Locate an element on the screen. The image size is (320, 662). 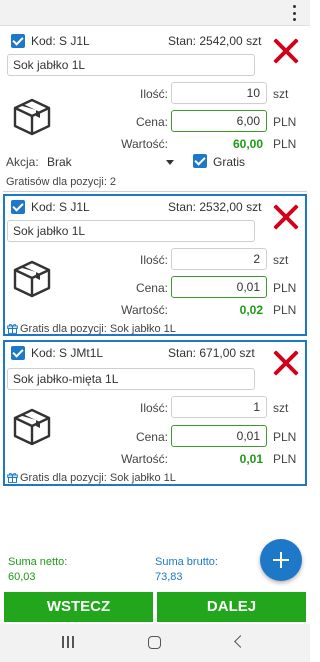
system-nav-bar is located at coordinates (155, 643).